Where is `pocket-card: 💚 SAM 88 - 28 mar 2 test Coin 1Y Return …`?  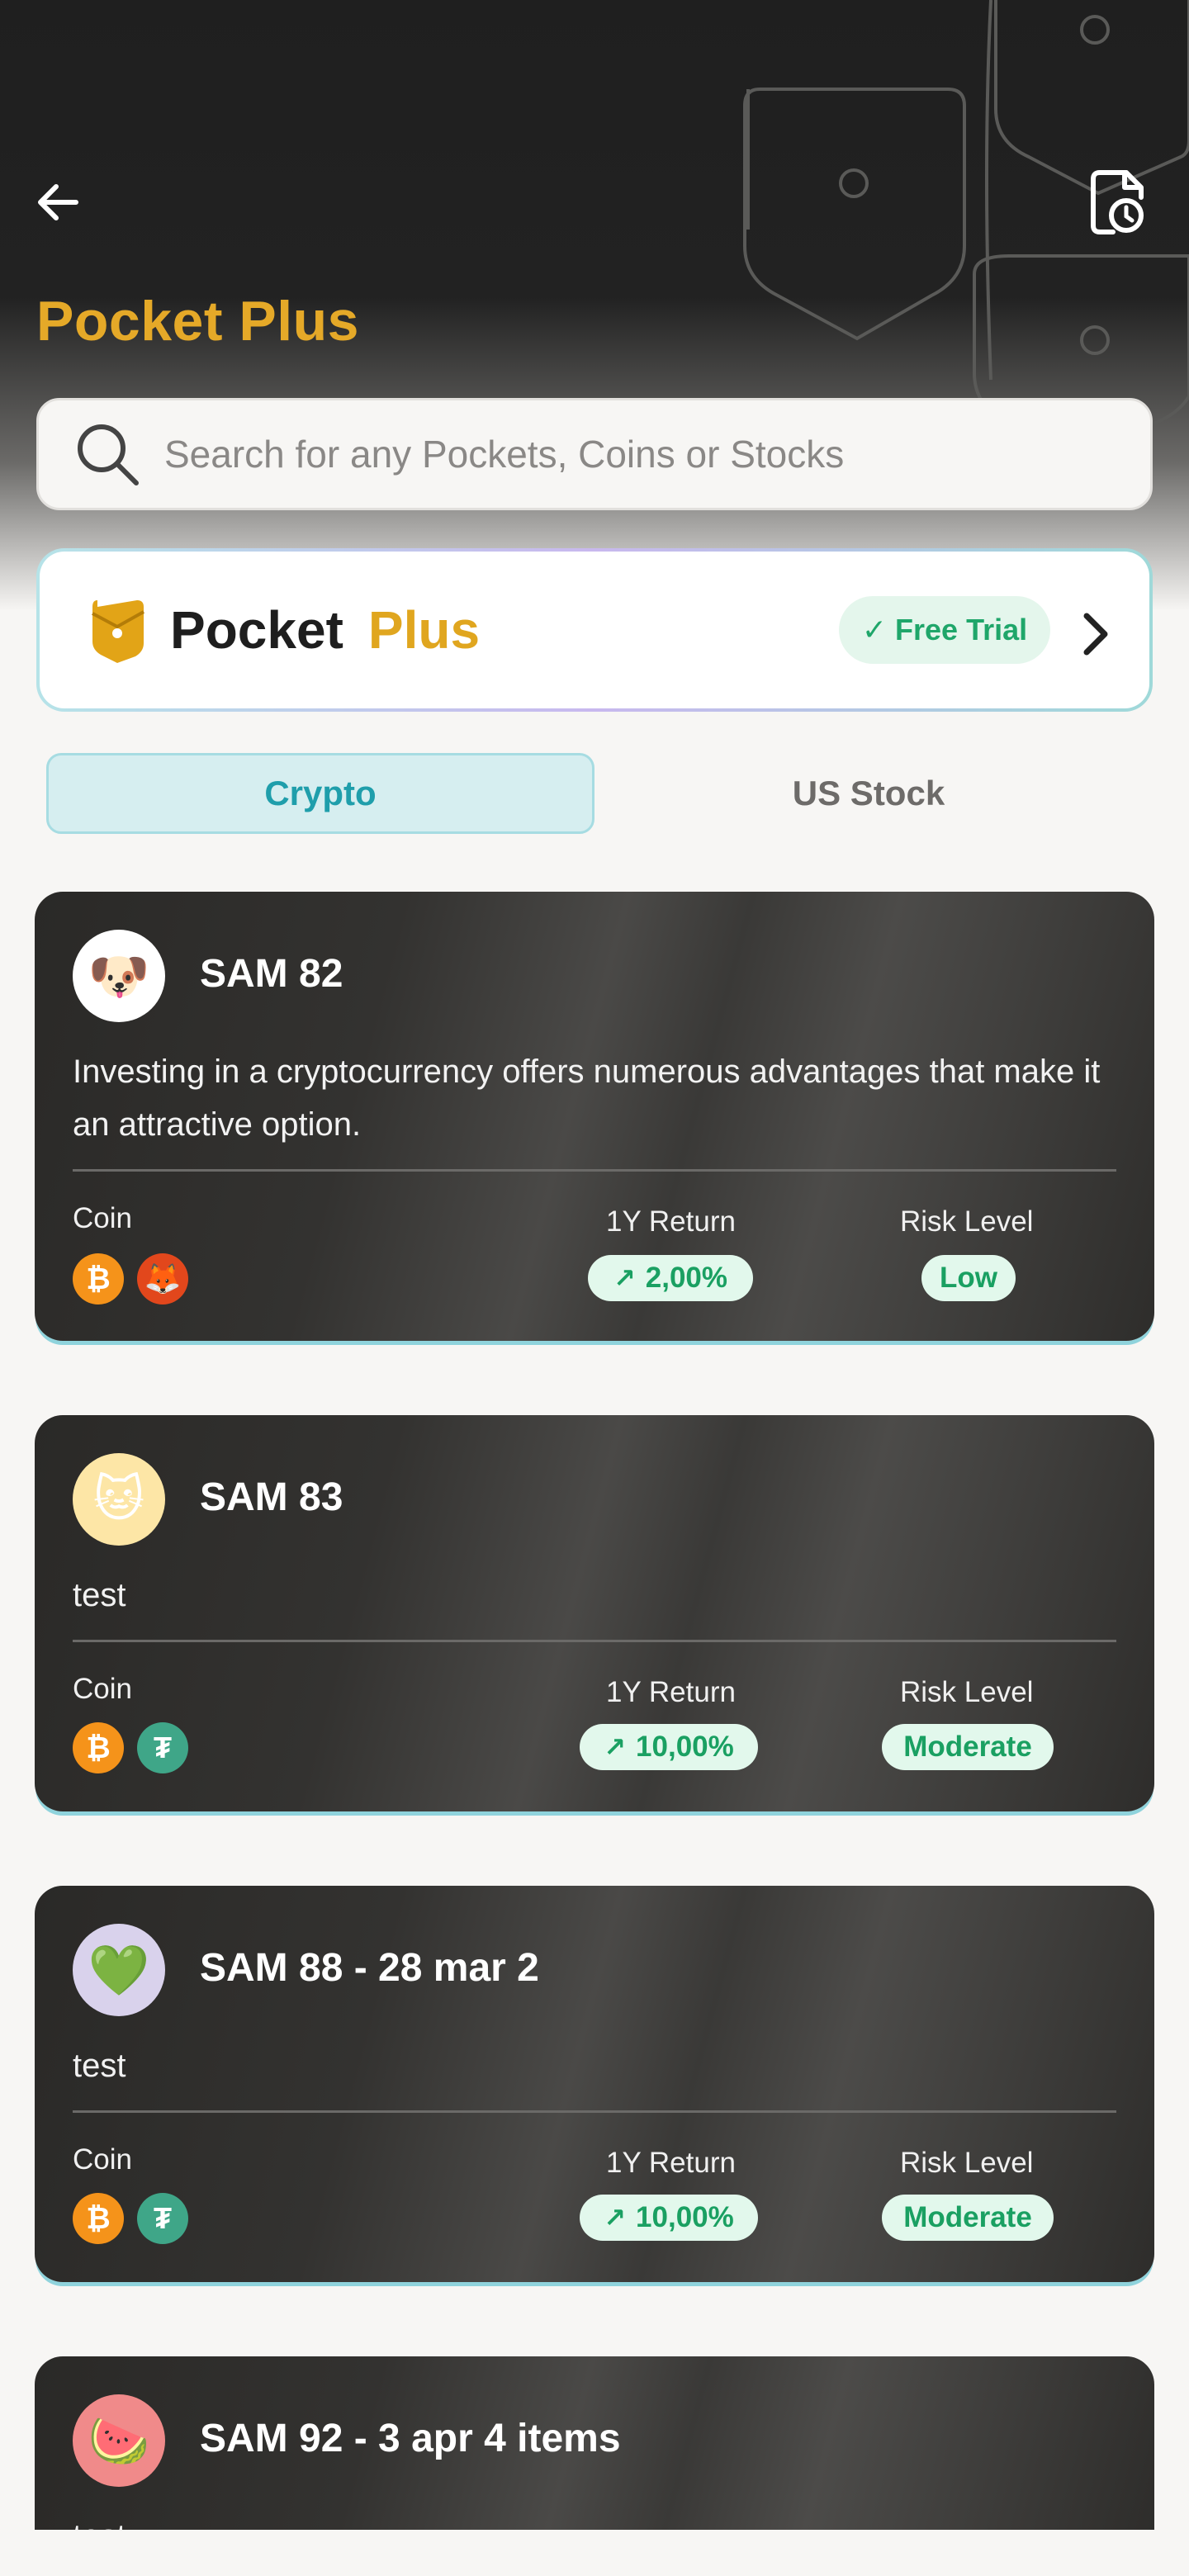 pocket-card: 💚 SAM 88 - 28 mar 2 test Coin 1Y Return … is located at coordinates (594, 2084).